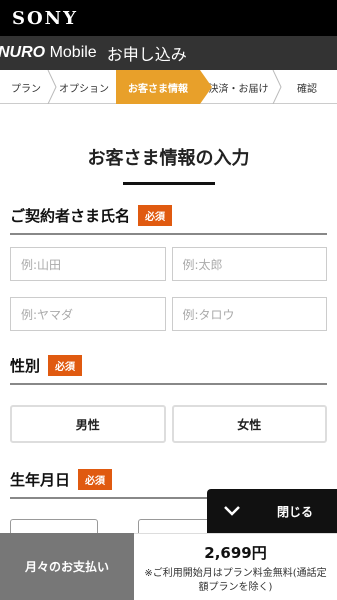  I want to click on gender-row: 男性 女性, so click(168, 424).